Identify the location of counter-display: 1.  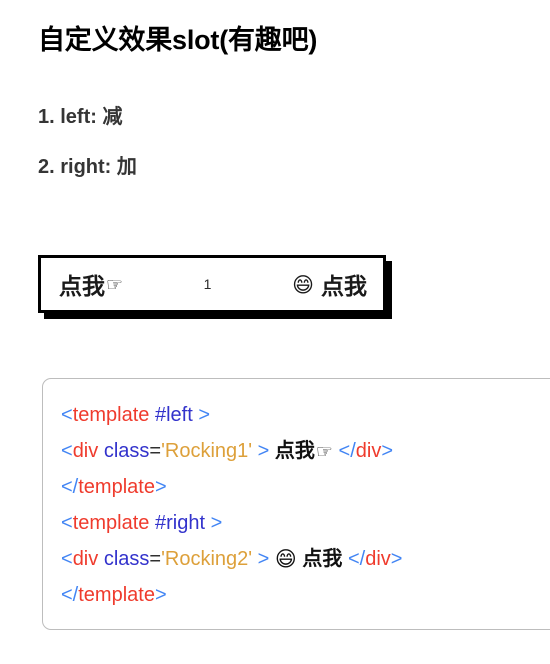
(208, 284).